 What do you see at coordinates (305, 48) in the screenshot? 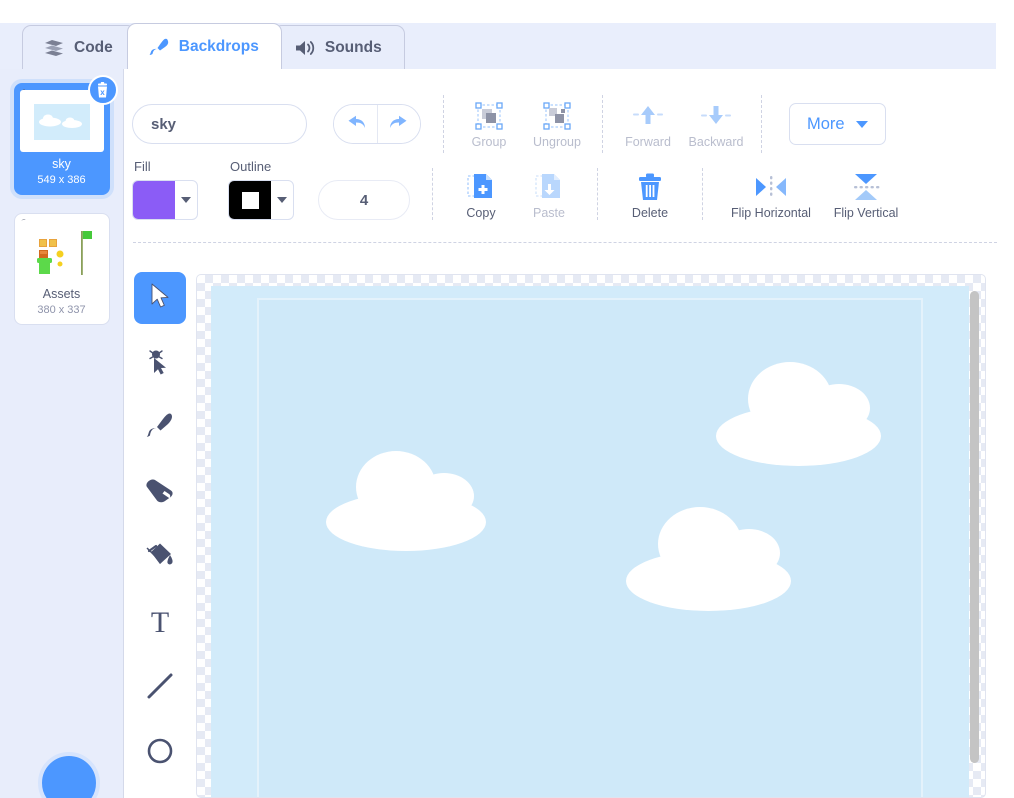
I see `speaker-icon` at bounding box center [305, 48].